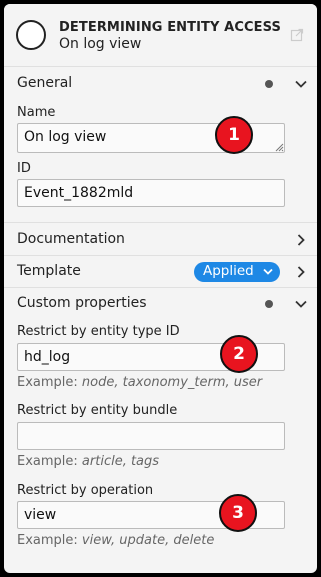 The image size is (321, 577). Describe the element at coordinates (160, 271) in the screenshot. I see `group-template-header: Template Applied` at that location.